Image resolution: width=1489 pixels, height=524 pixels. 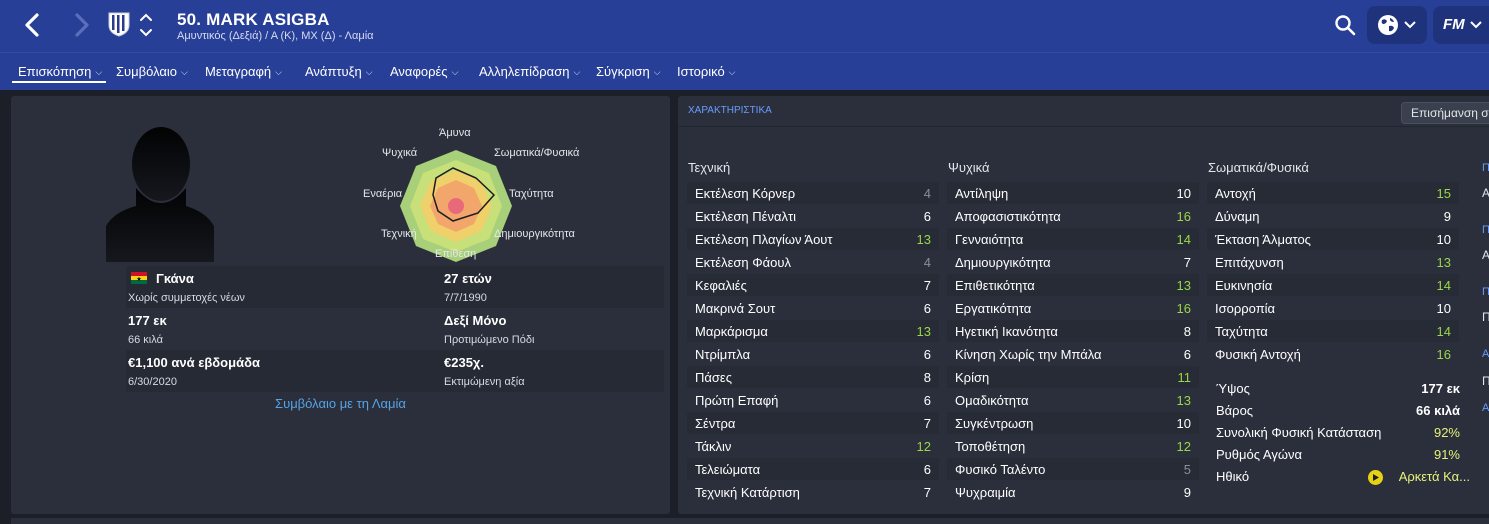 What do you see at coordinates (1454, 24) in the screenshot?
I see `fm-logo: FM` at bounding box center [1454, 24].